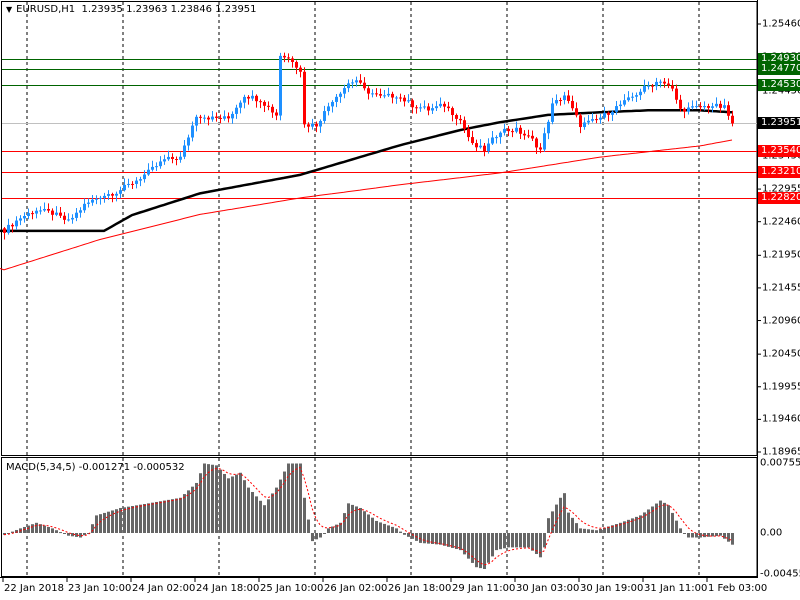  I want to click on level-price-box-resistance: 1.24770, so click(779, 69).